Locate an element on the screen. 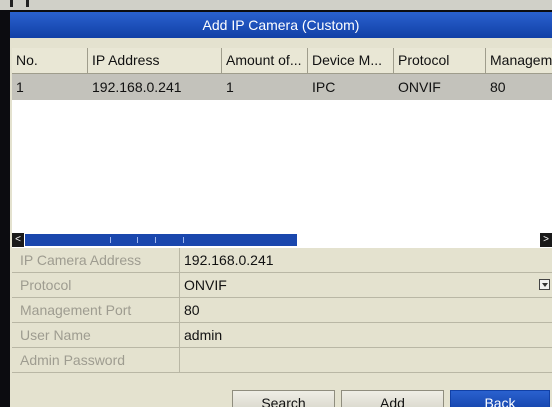 The image size is (552, 407). cell-ip-address: 192.168.0.241 is located at coordinates (137, 87).